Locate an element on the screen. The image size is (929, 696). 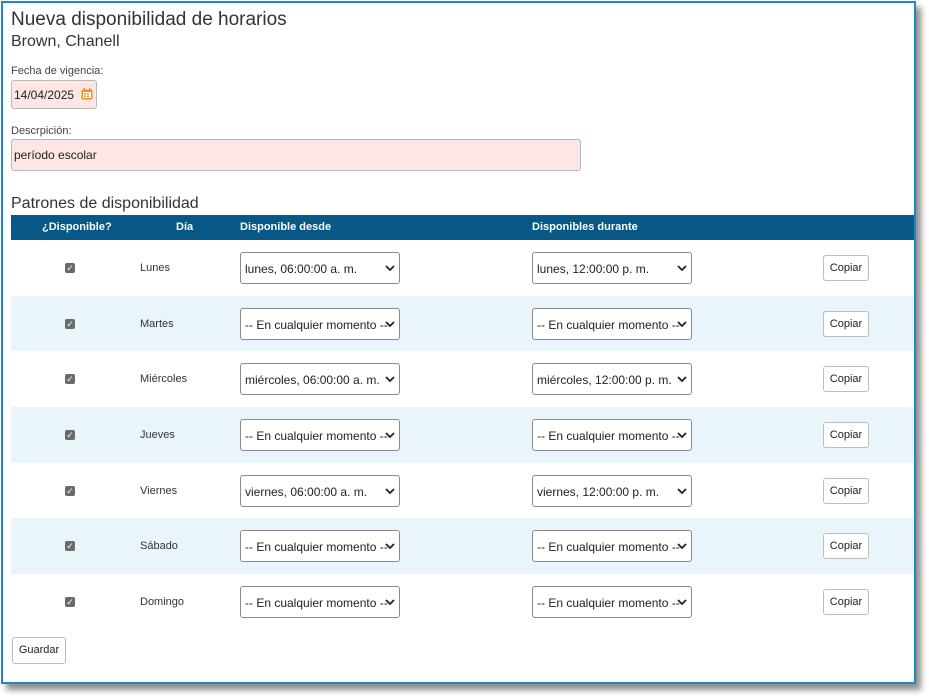
day-label: Martes is located at coordinates (157, 323).